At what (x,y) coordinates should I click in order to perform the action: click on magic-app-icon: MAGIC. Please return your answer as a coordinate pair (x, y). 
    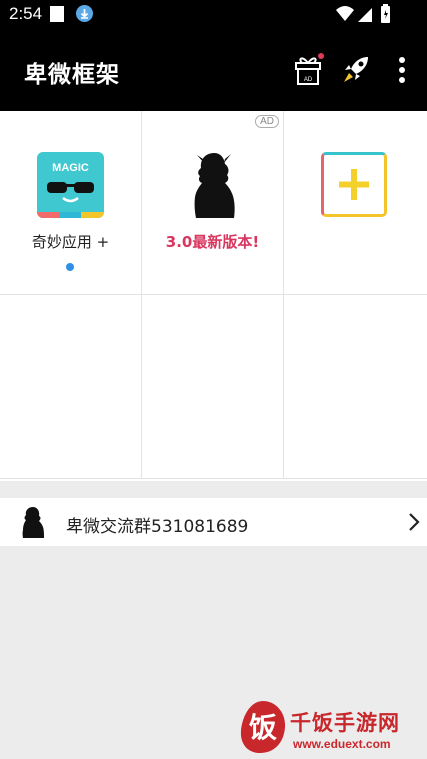
    Looking at the image, I should click on (70, 185).